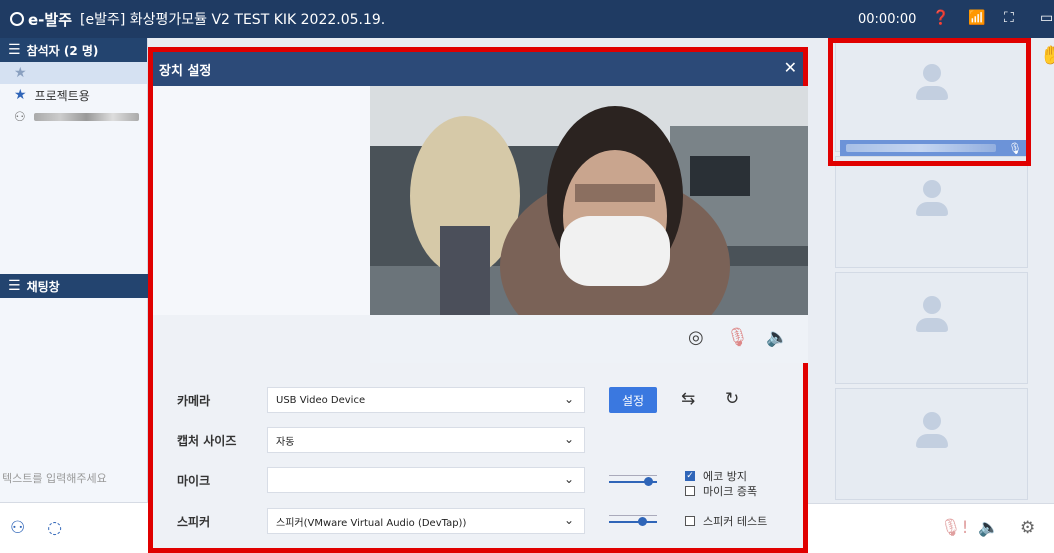 The height and width of the screenshot is (553, 1054). I want to click on camera-select: USB Video Device ⌄, so click(426, 400).